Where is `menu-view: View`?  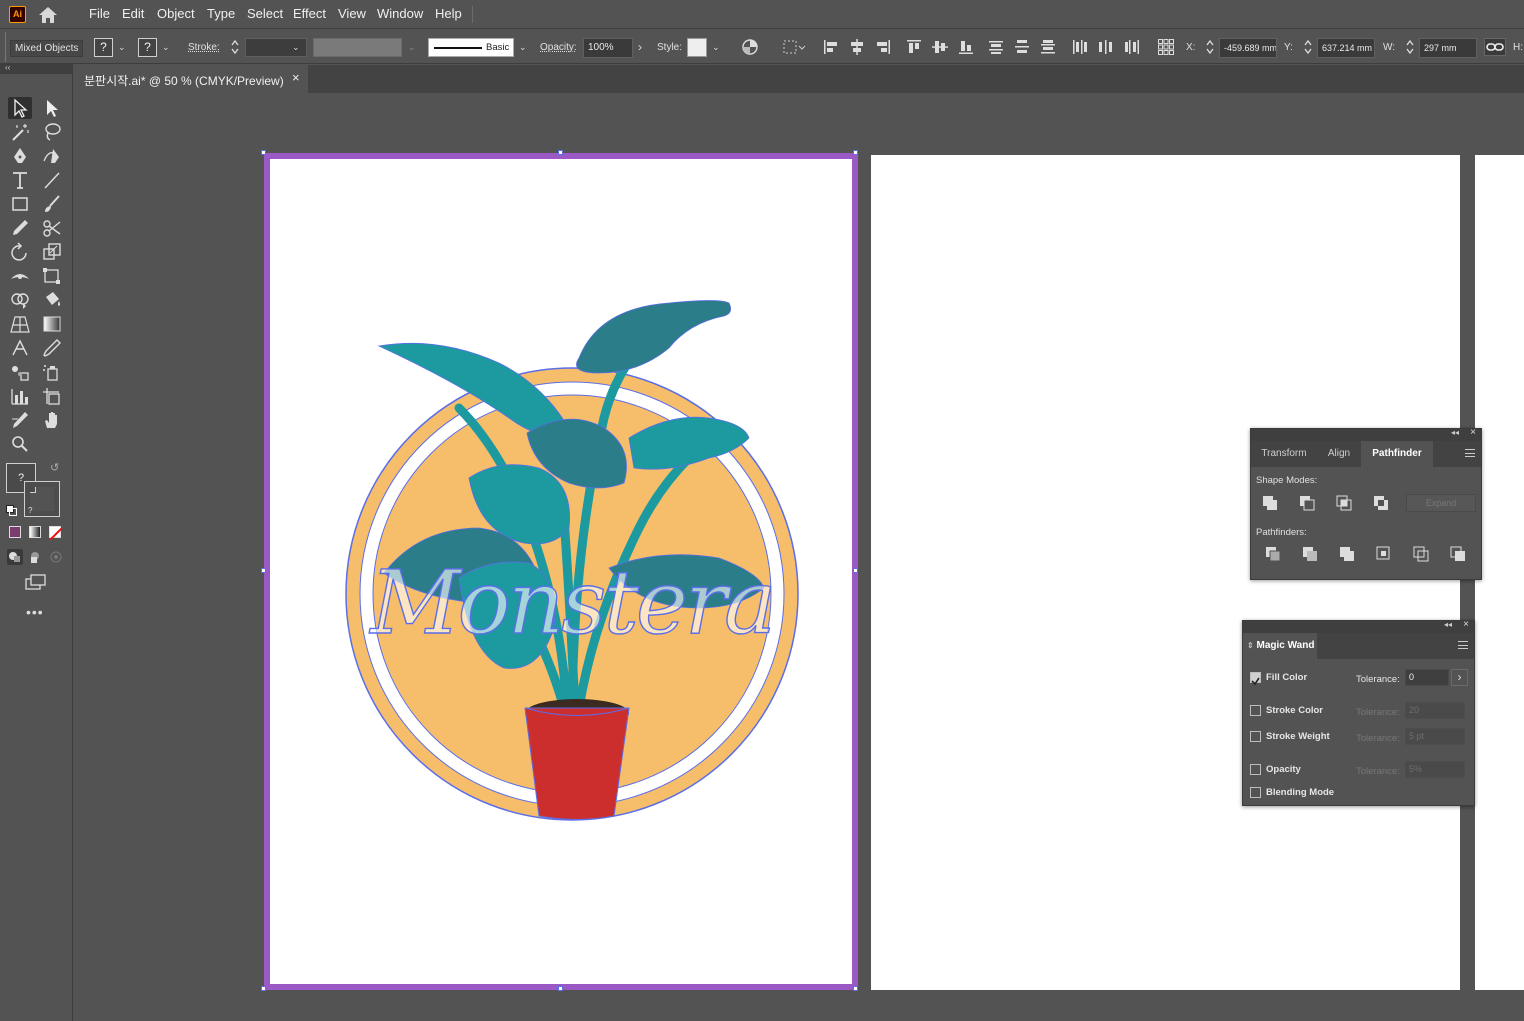
menu-view: View is located at coordinates (352, 13).